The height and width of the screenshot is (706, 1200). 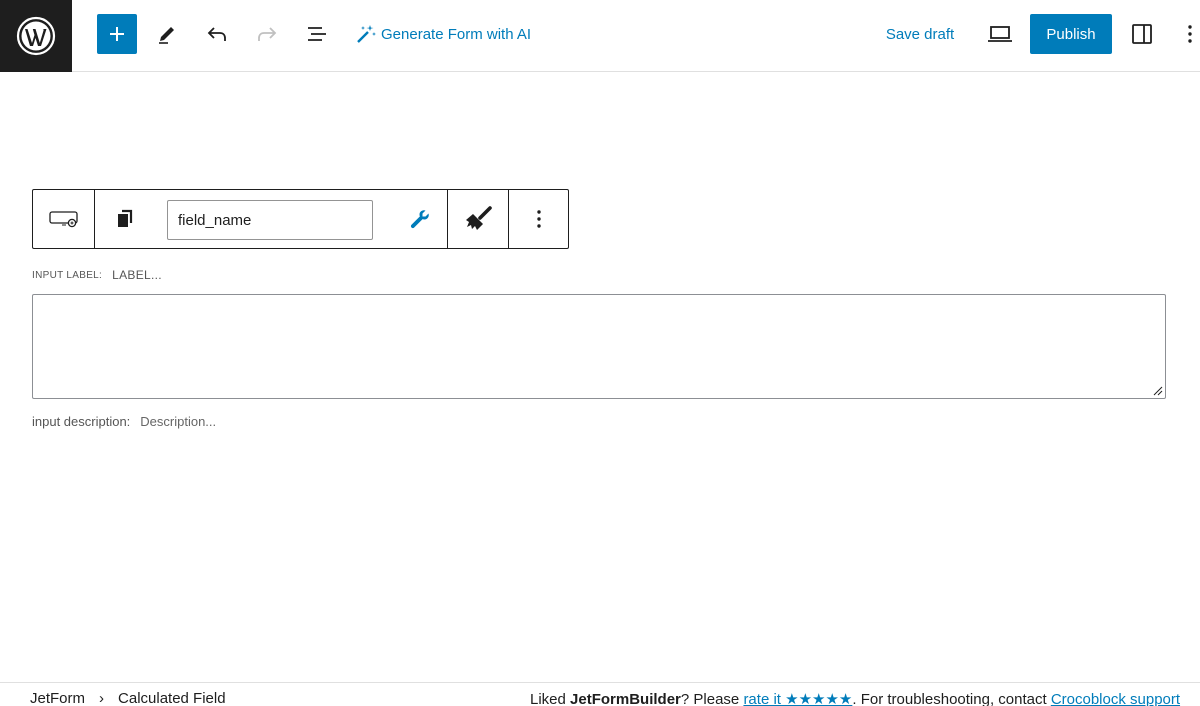 I want to click on undo-icon, so click(x=216, y=34).